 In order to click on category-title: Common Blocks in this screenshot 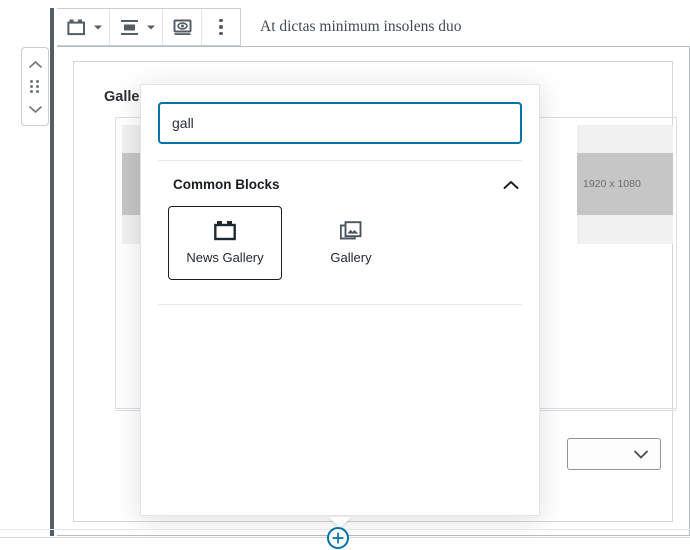, I will do `click(226, 184)`.